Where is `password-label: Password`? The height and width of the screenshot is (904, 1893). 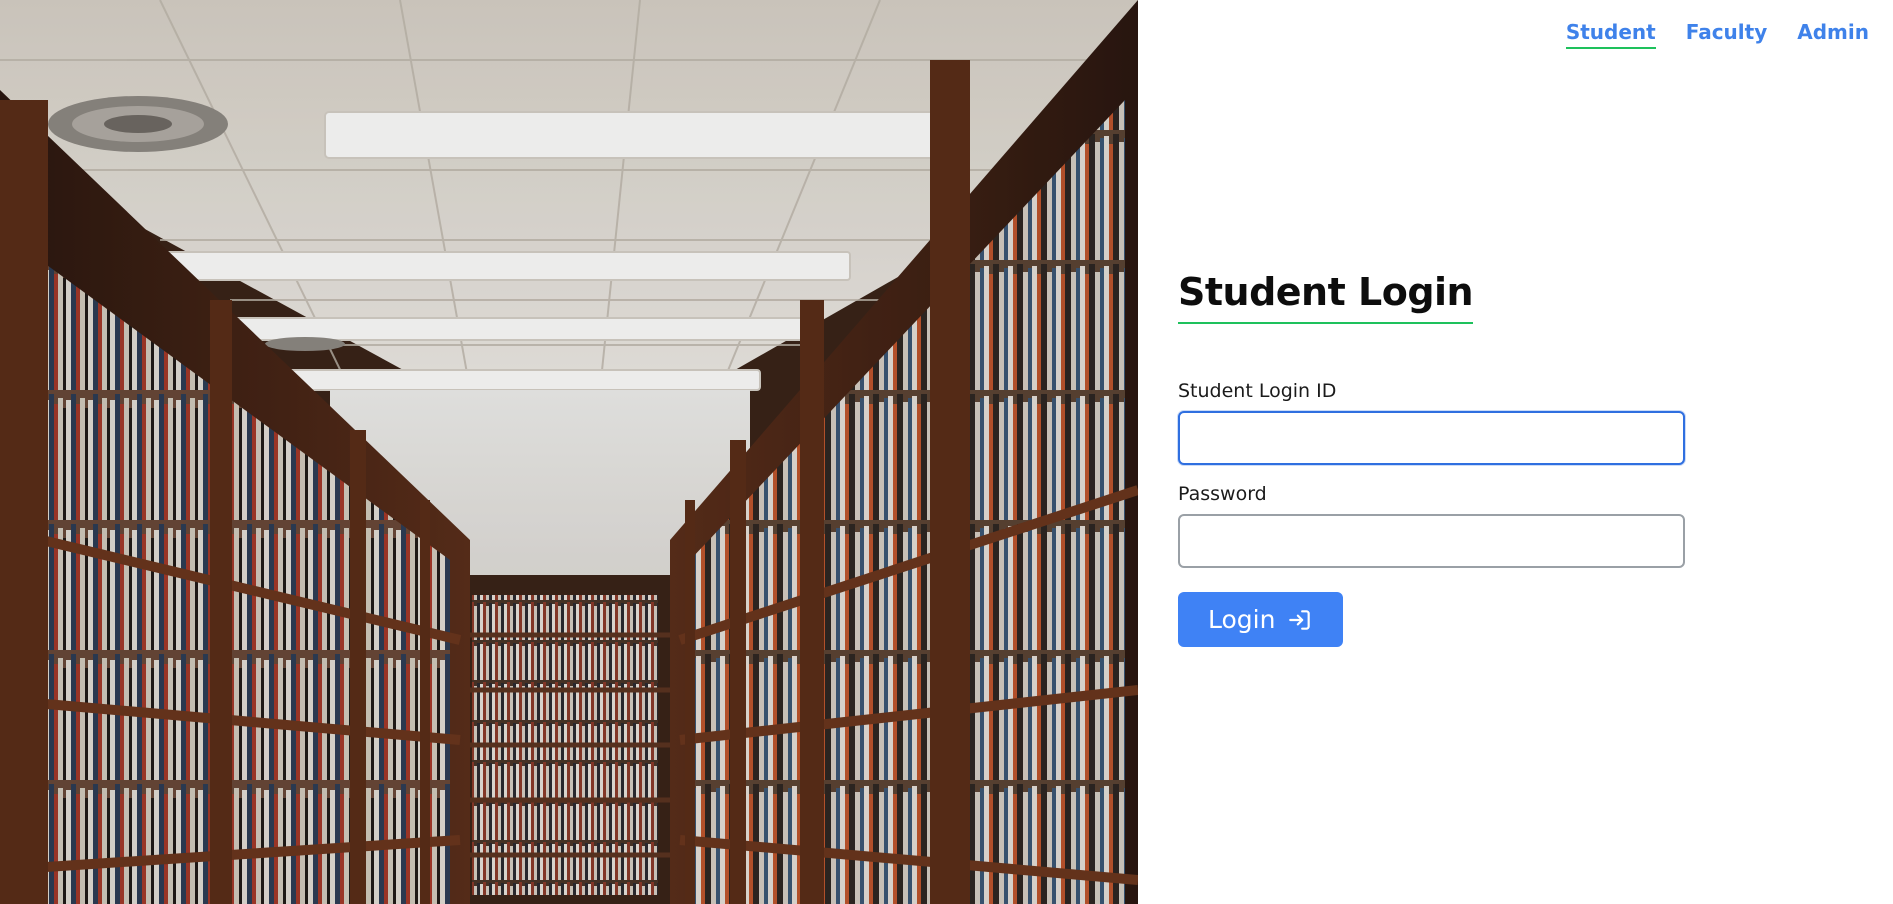 password-label: Password is located at coordinates (1222, 494).